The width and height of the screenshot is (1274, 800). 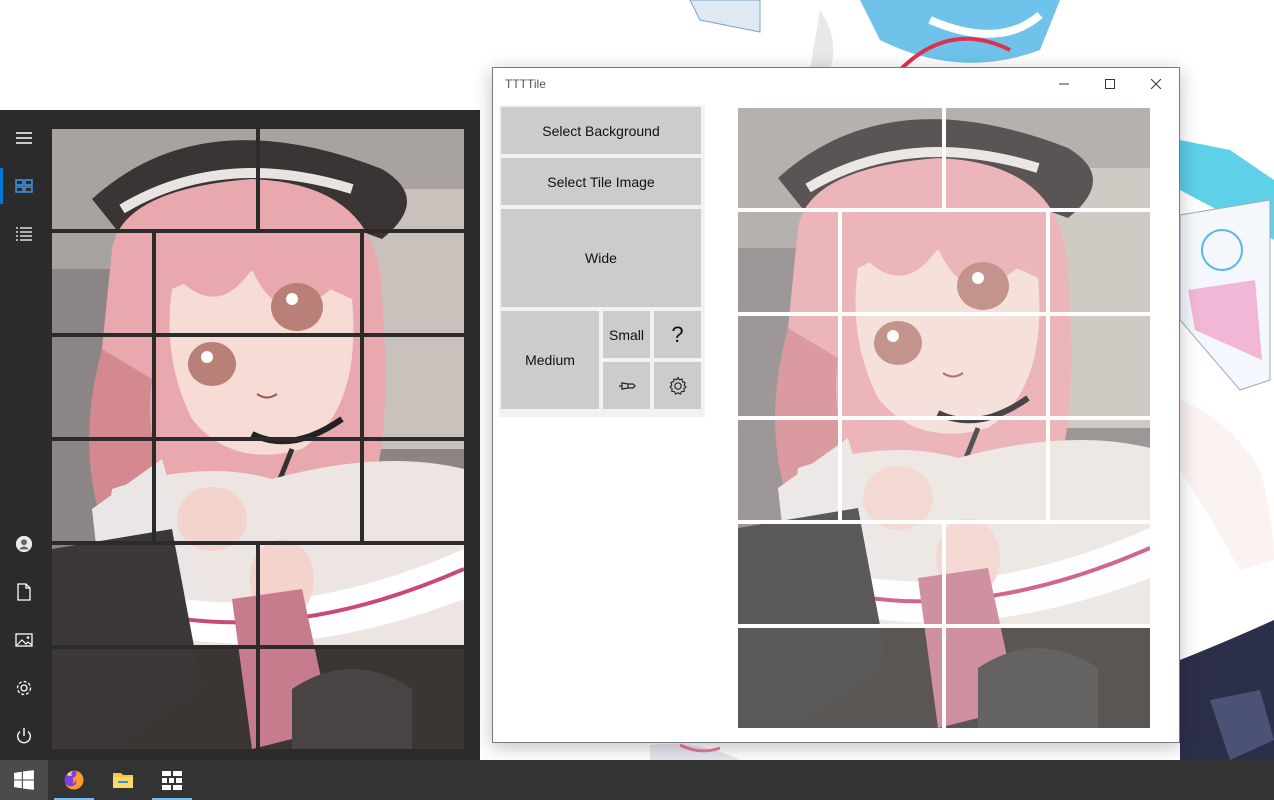 I want to click on file-explorer-icon, so click(x=123, y=780).